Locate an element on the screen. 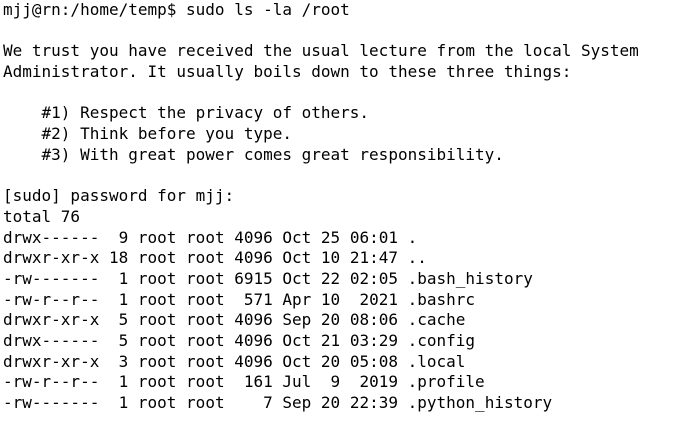 Image resolution: width=687 pixels, height=423 pixels. total-line: total 76 is located at coordinates (42, 216).